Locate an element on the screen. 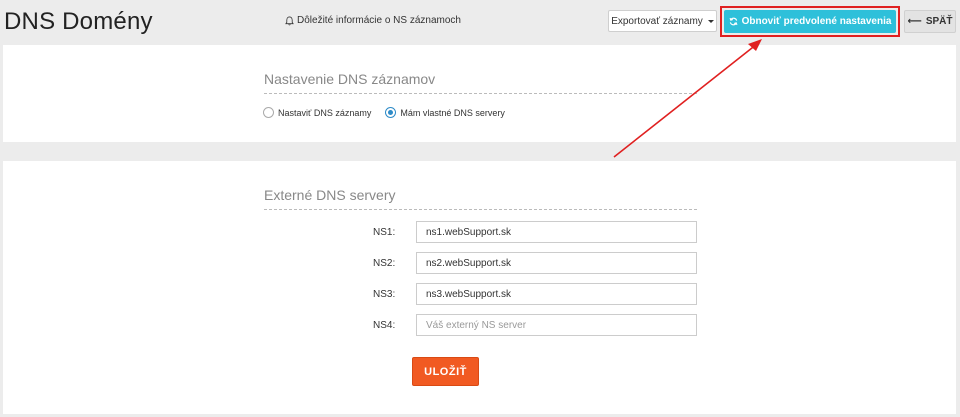 This screenshot has width=960, height=417. ns4-input is located at coordinates (556, 325).